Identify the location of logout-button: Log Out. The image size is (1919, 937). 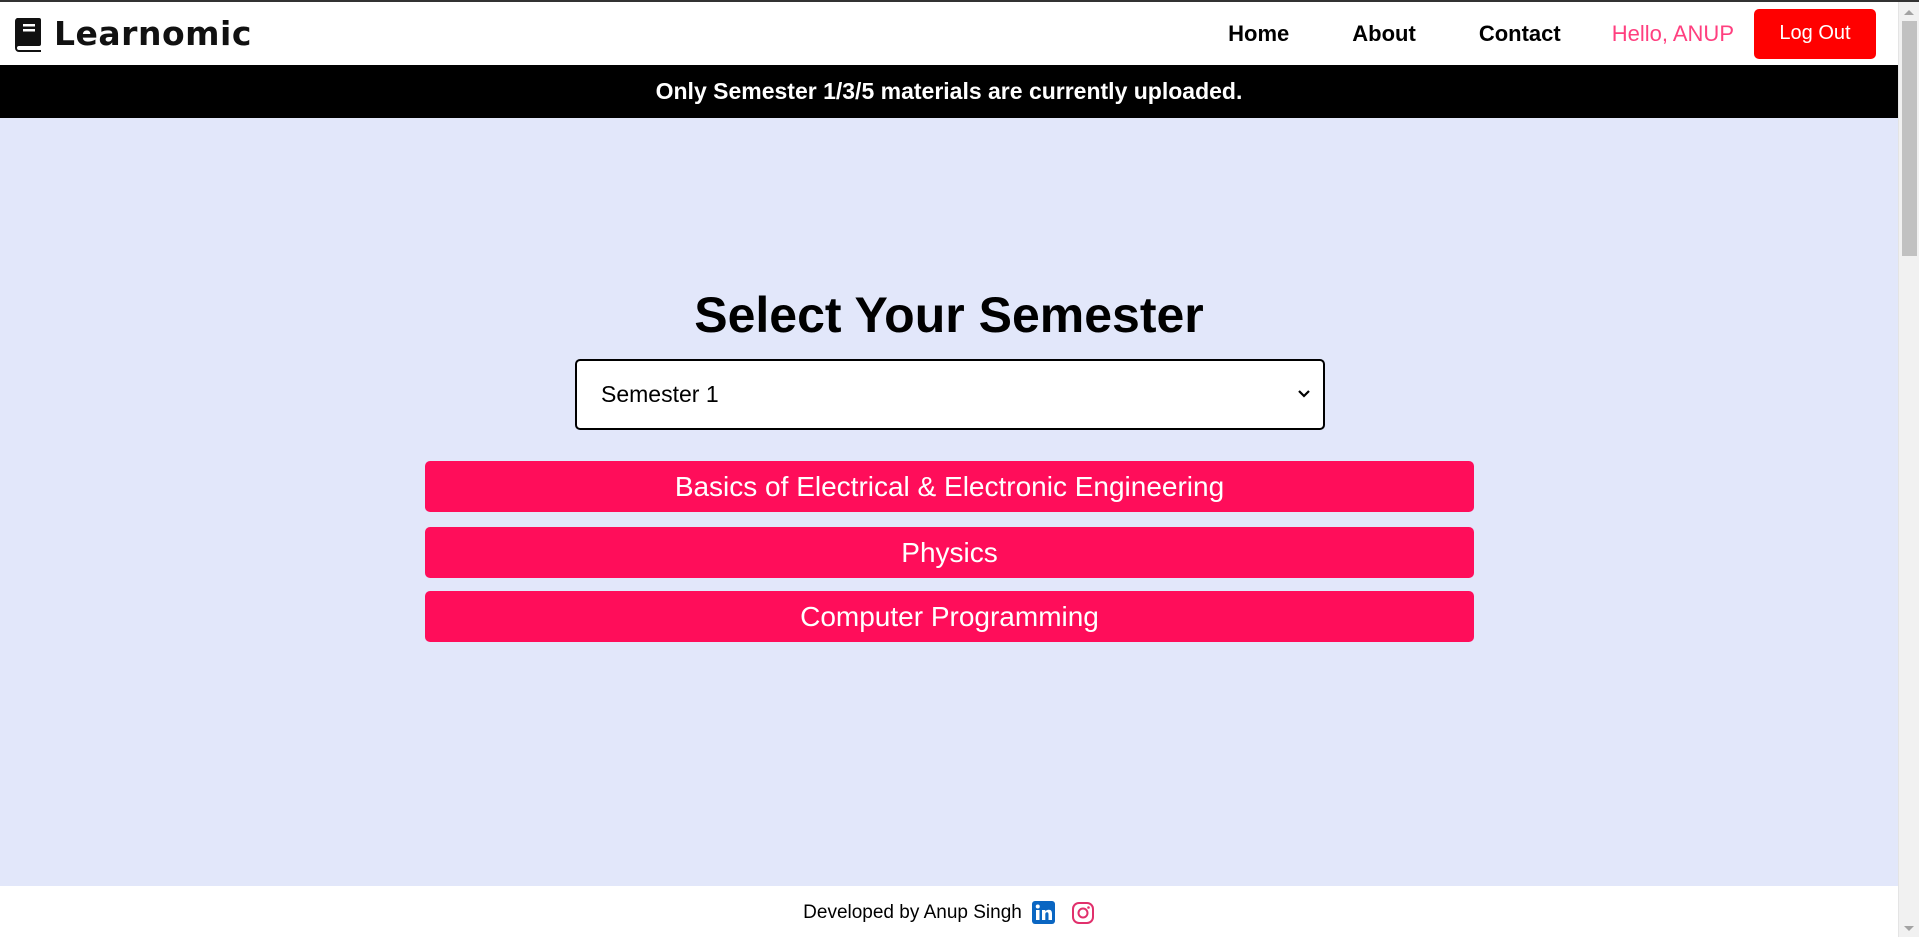
(1815, 33).